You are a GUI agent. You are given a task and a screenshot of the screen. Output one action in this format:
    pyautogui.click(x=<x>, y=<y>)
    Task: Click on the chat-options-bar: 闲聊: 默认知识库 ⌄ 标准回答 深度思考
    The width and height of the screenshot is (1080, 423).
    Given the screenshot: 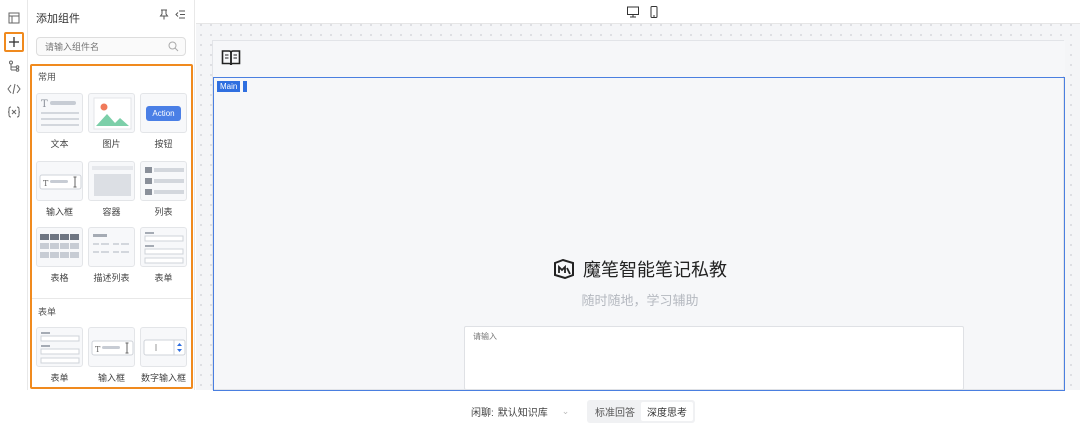 What is the action you would take?
    pyautogui.click(x=583, y=411)
    